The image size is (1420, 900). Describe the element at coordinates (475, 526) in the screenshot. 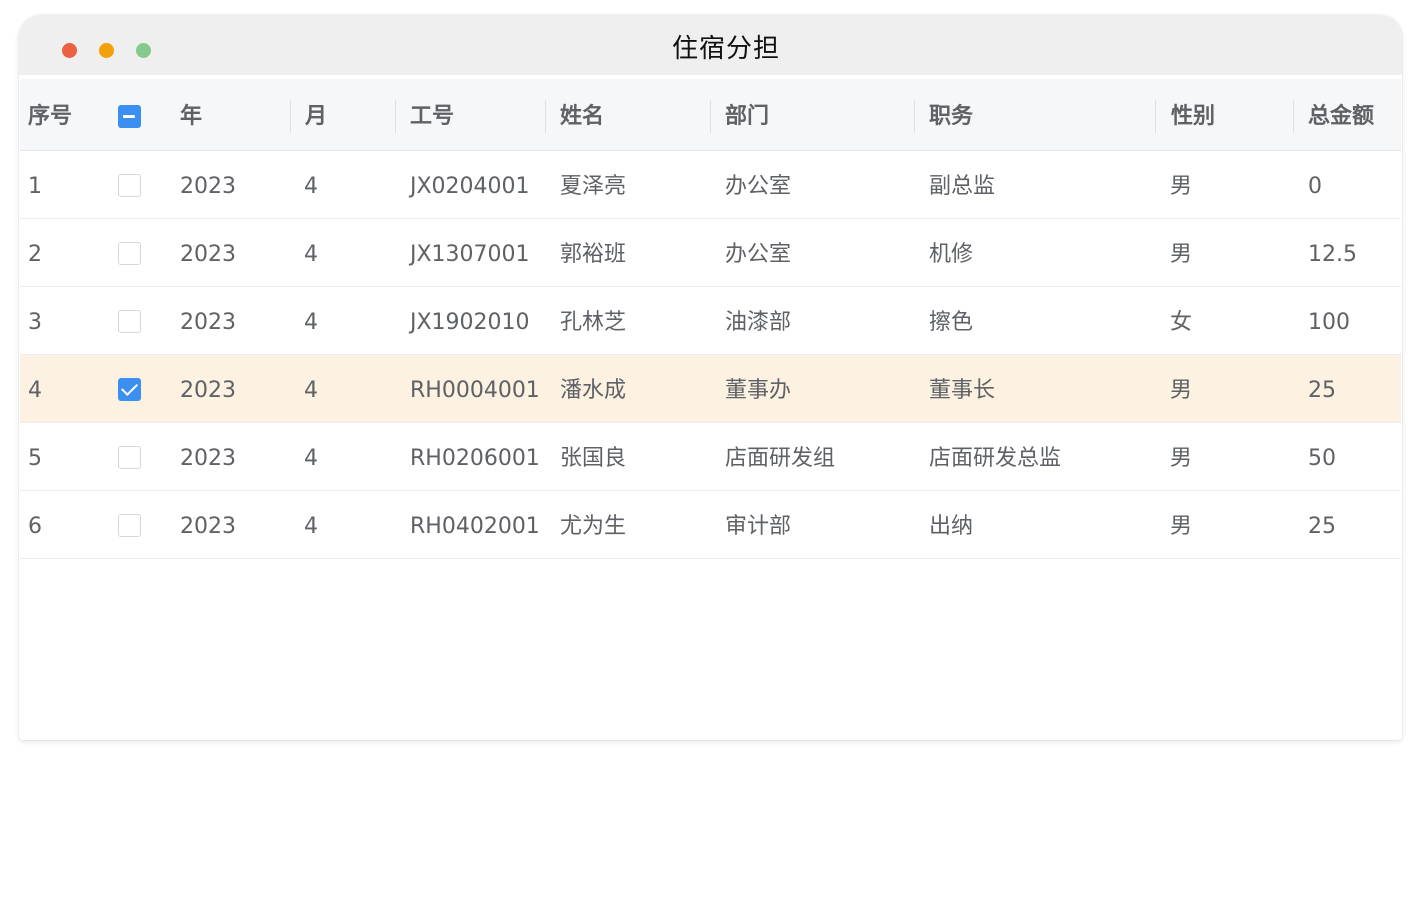

I see `cell-employee-id: RH0402001` at that location.